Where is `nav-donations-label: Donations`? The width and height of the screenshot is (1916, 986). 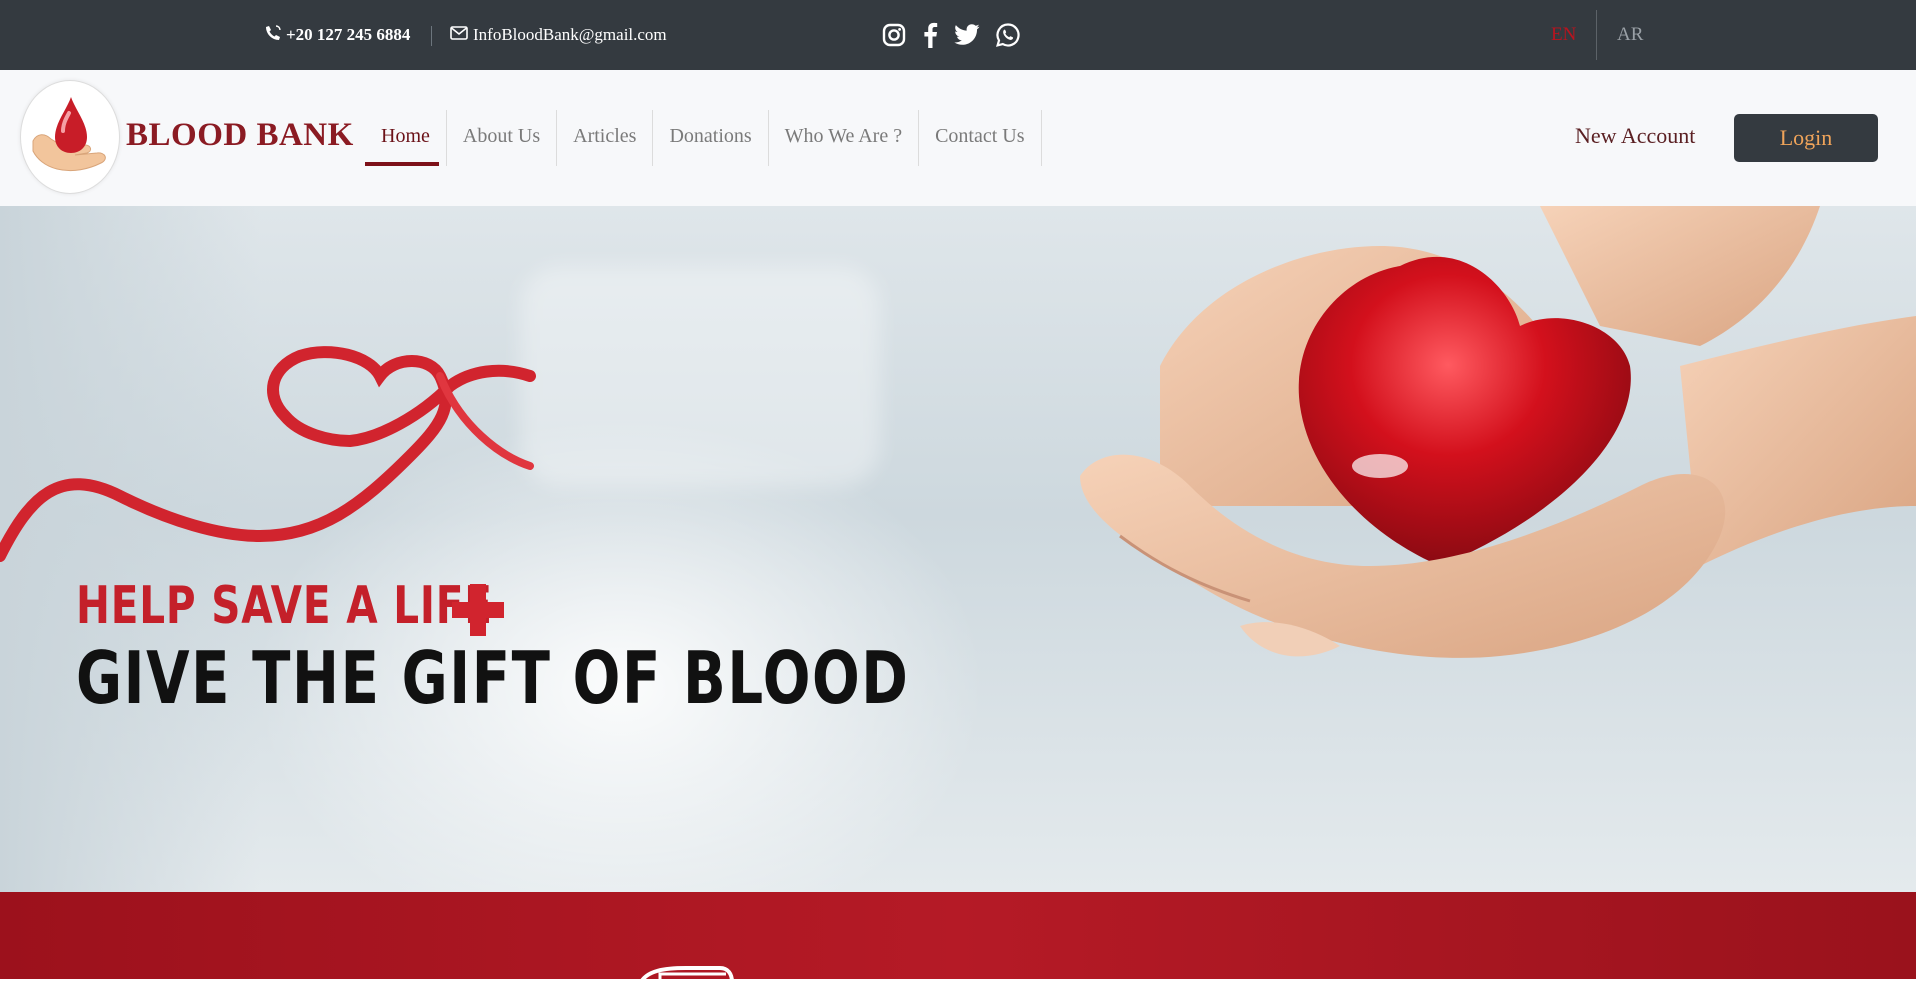
nav-donations-label: Donations is located at coordinates (710, 136).